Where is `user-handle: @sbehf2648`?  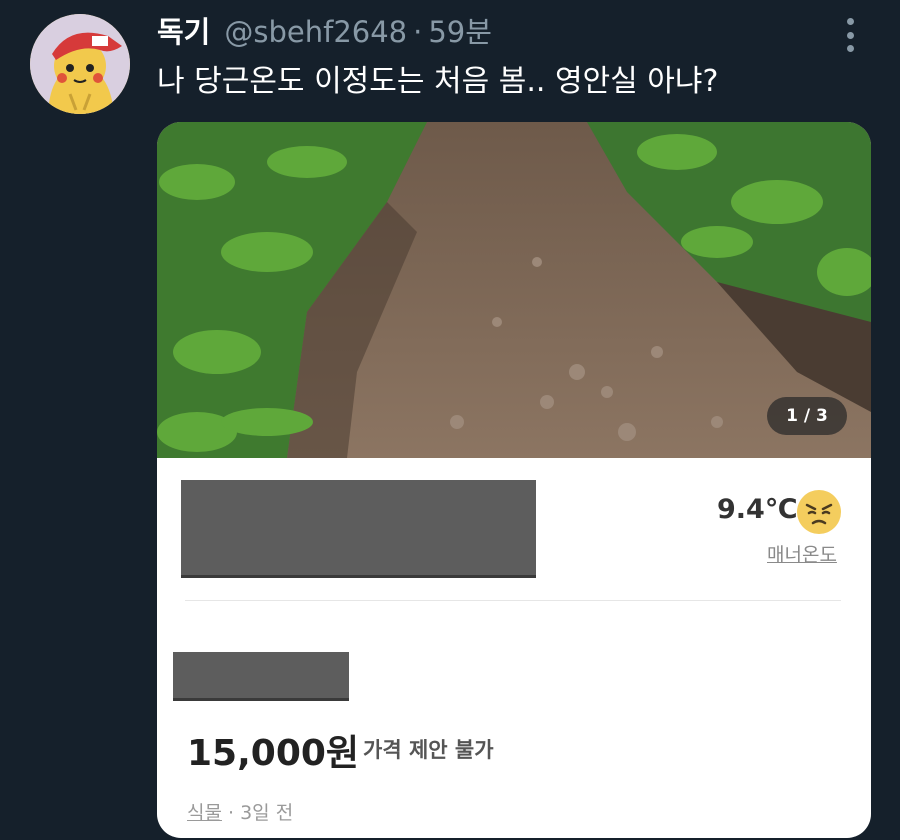
user-handle: @sbehf2648 is located at coordinates (315, 32).